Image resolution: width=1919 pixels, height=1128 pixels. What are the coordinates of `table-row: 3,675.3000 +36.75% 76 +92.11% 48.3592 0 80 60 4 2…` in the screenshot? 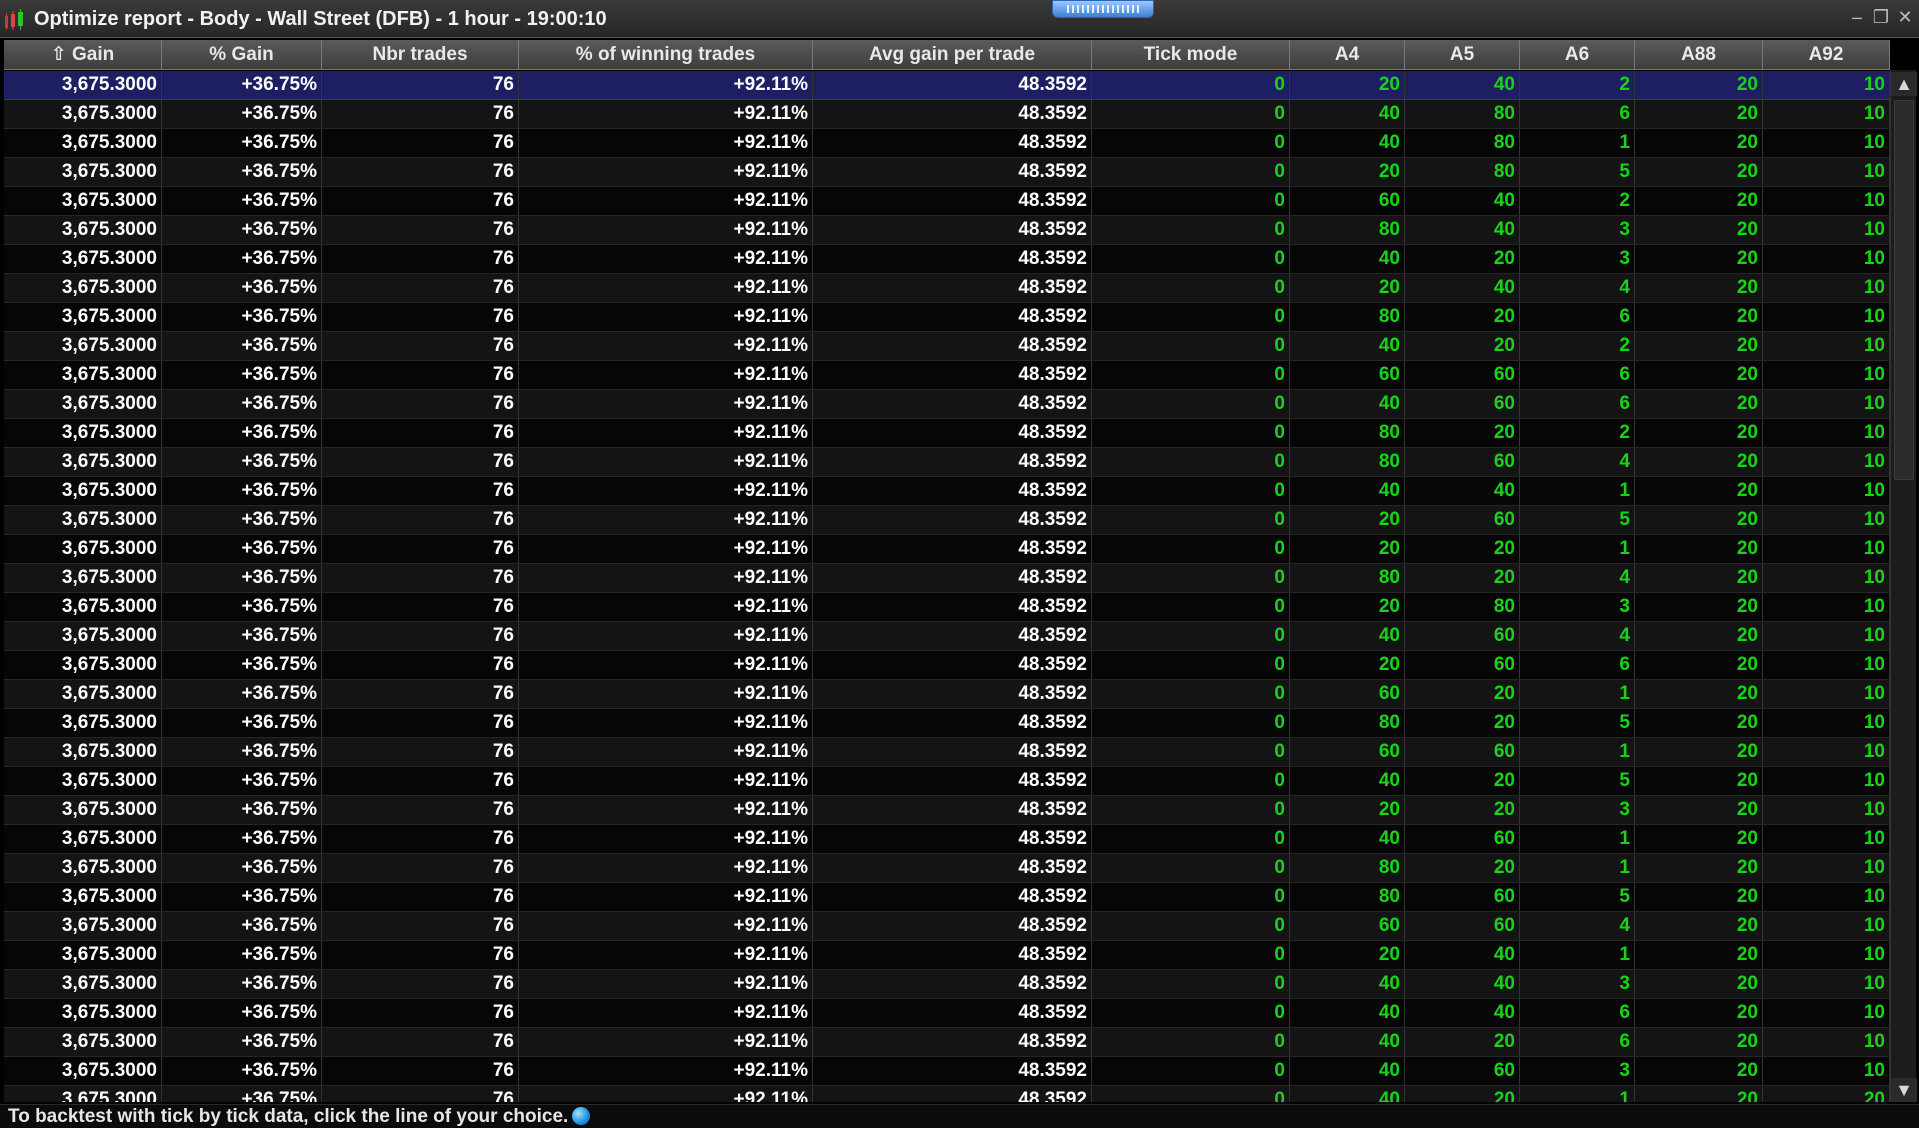 It's located at (947, 462).